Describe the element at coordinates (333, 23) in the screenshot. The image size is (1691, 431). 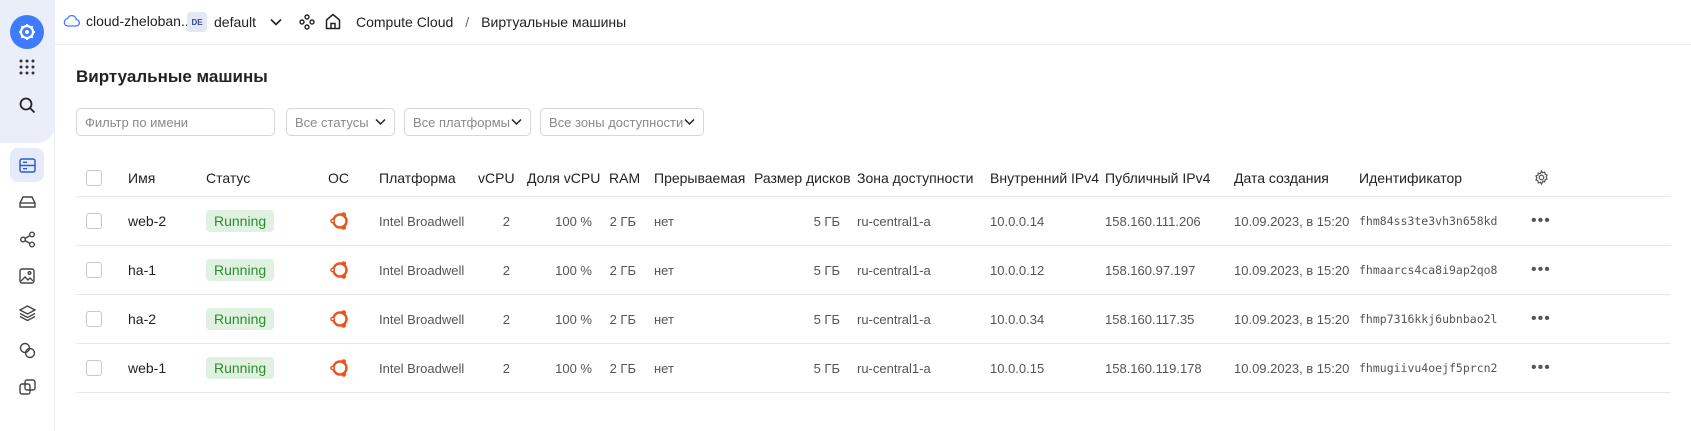
I see `home-icon` at that location.